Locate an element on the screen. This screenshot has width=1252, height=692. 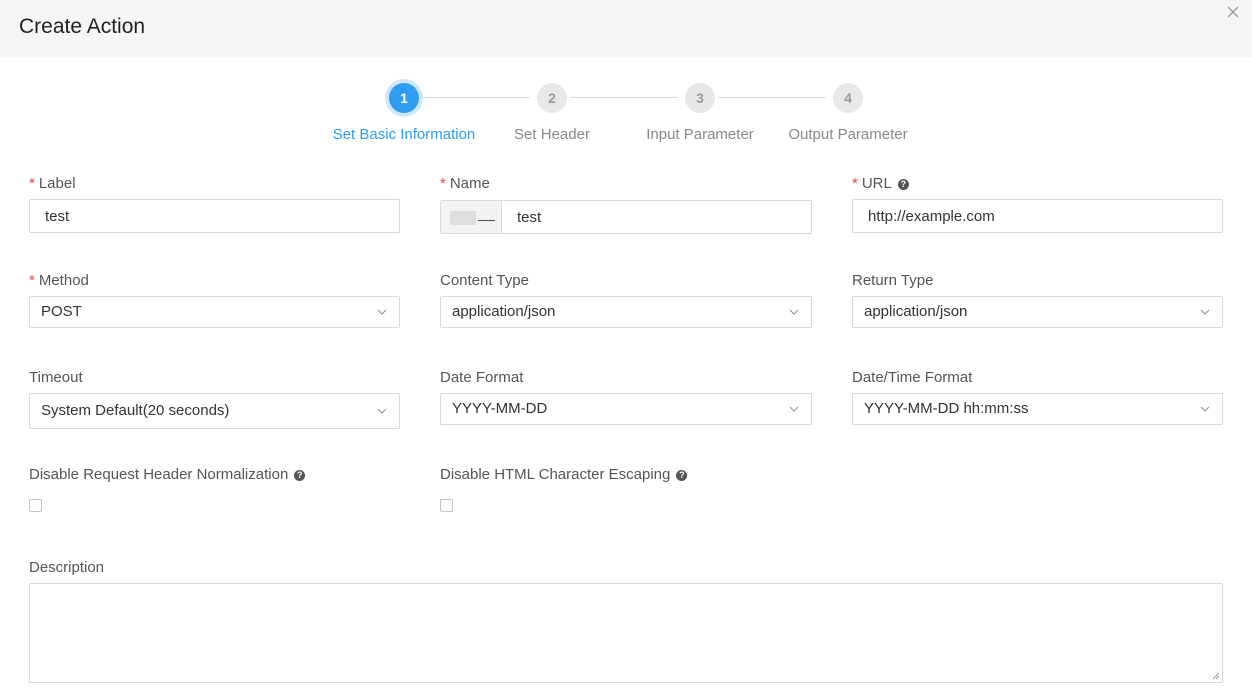
description-textarea is located at coordinates (626, 633).